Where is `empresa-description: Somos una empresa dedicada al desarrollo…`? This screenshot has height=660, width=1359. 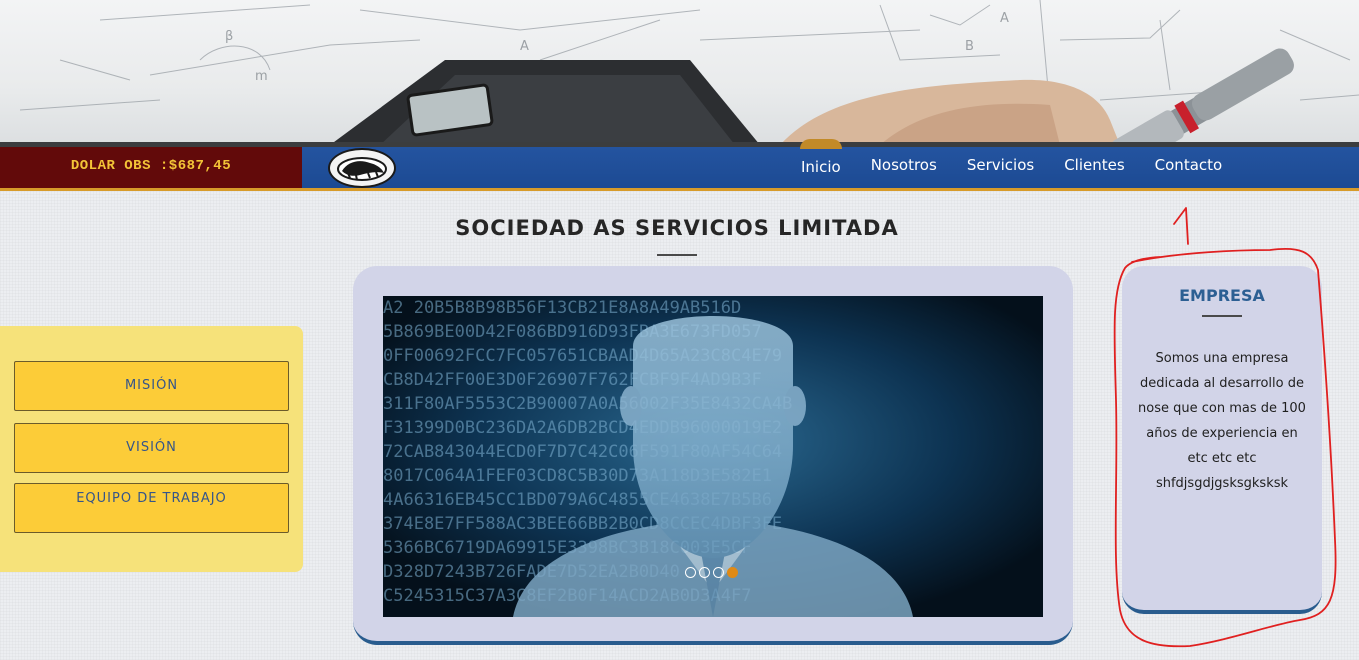
empresa-description: Somos una empresa dedicada al desarrollo… is located at coordinates (1222, 421).